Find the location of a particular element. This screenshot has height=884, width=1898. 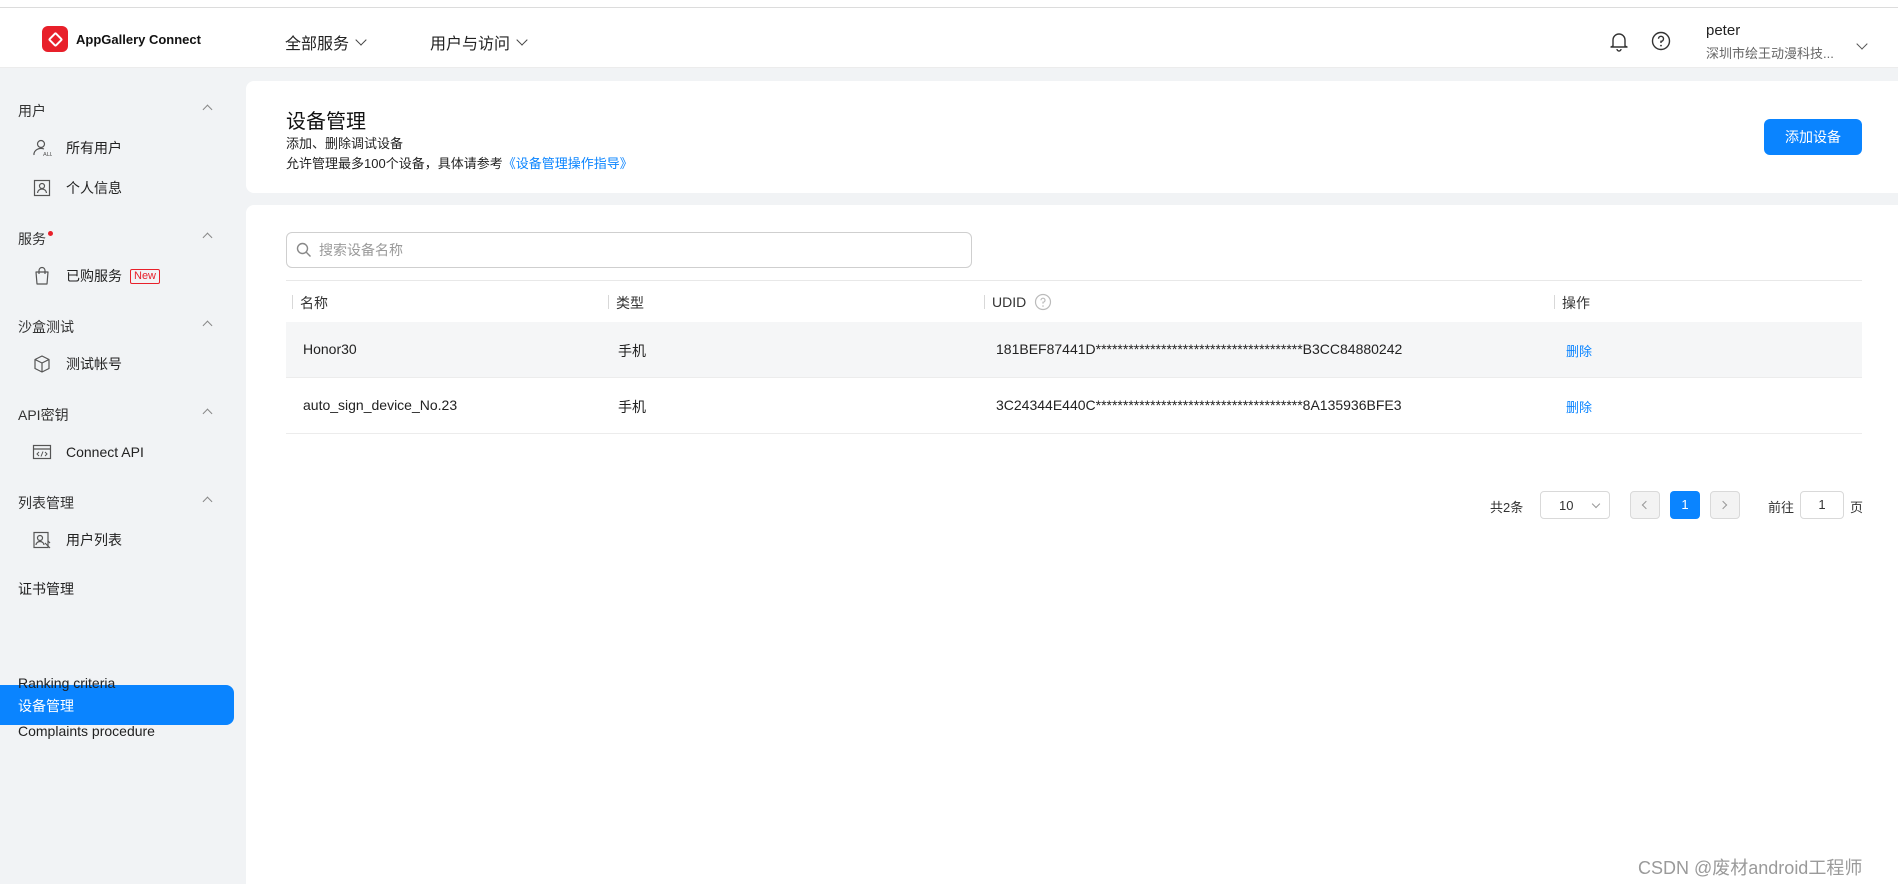

total-count: 共2条 is located at coordinates (1507, 507).